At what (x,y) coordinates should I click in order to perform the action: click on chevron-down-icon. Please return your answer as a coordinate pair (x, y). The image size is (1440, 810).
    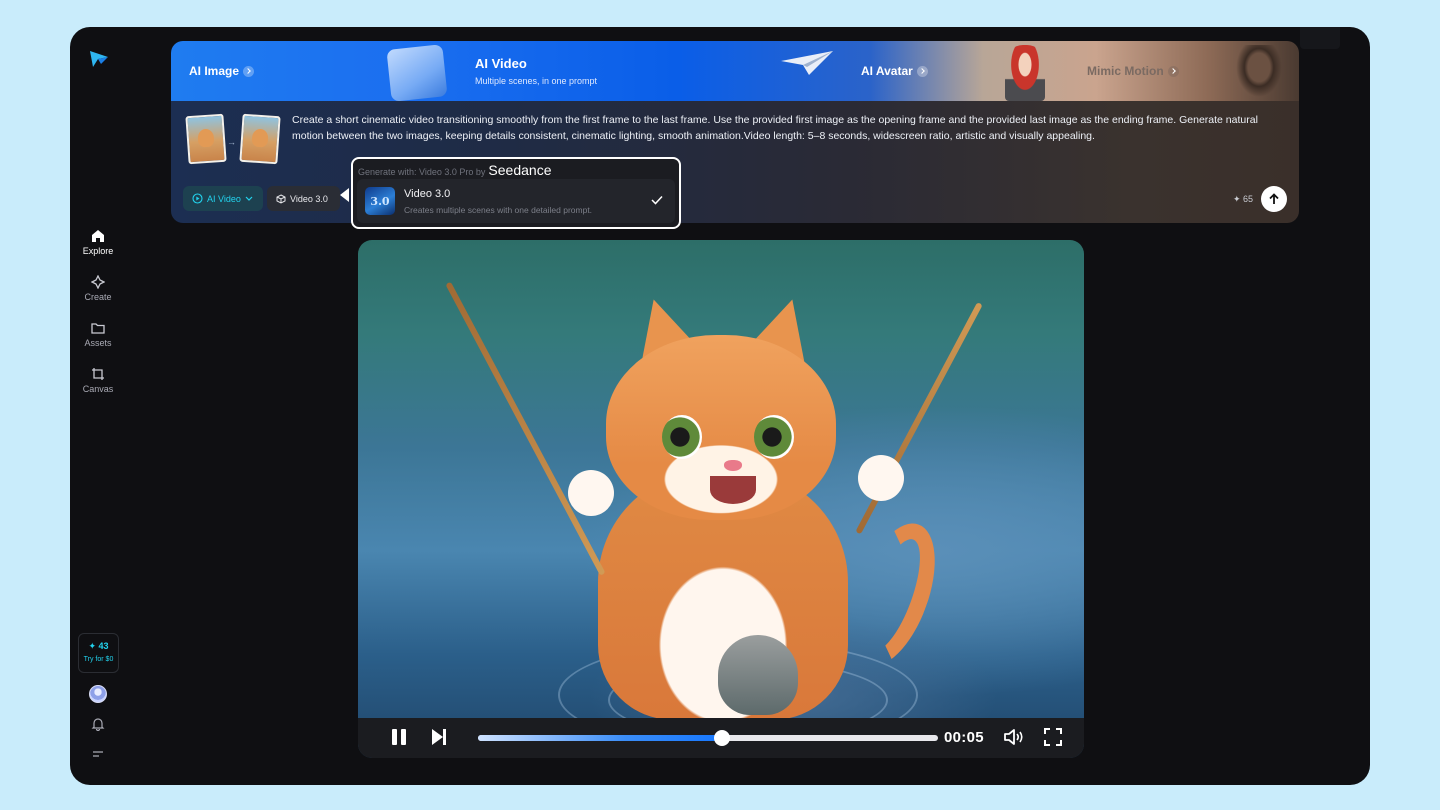
    Looking at the image, I should click on (249, 198).